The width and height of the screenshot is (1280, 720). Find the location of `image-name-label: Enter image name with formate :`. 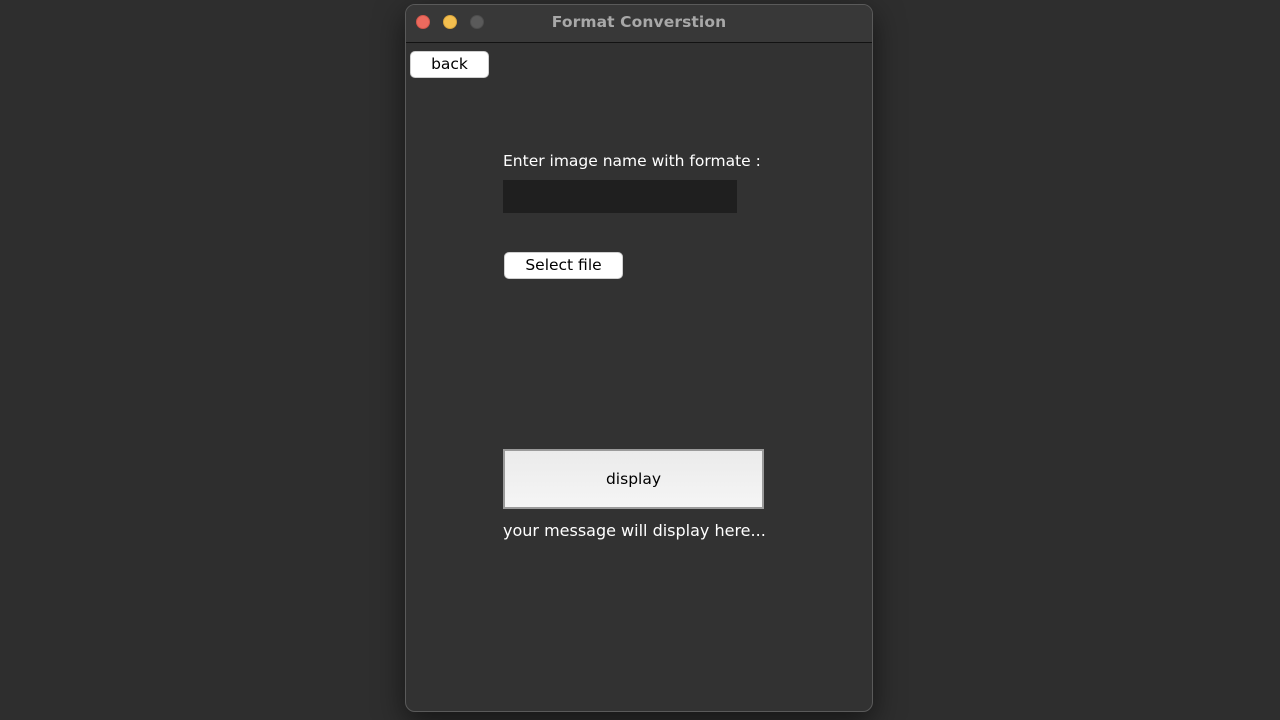

image-name-label: Enter image name with formate : is located at coordinates (632, 161).